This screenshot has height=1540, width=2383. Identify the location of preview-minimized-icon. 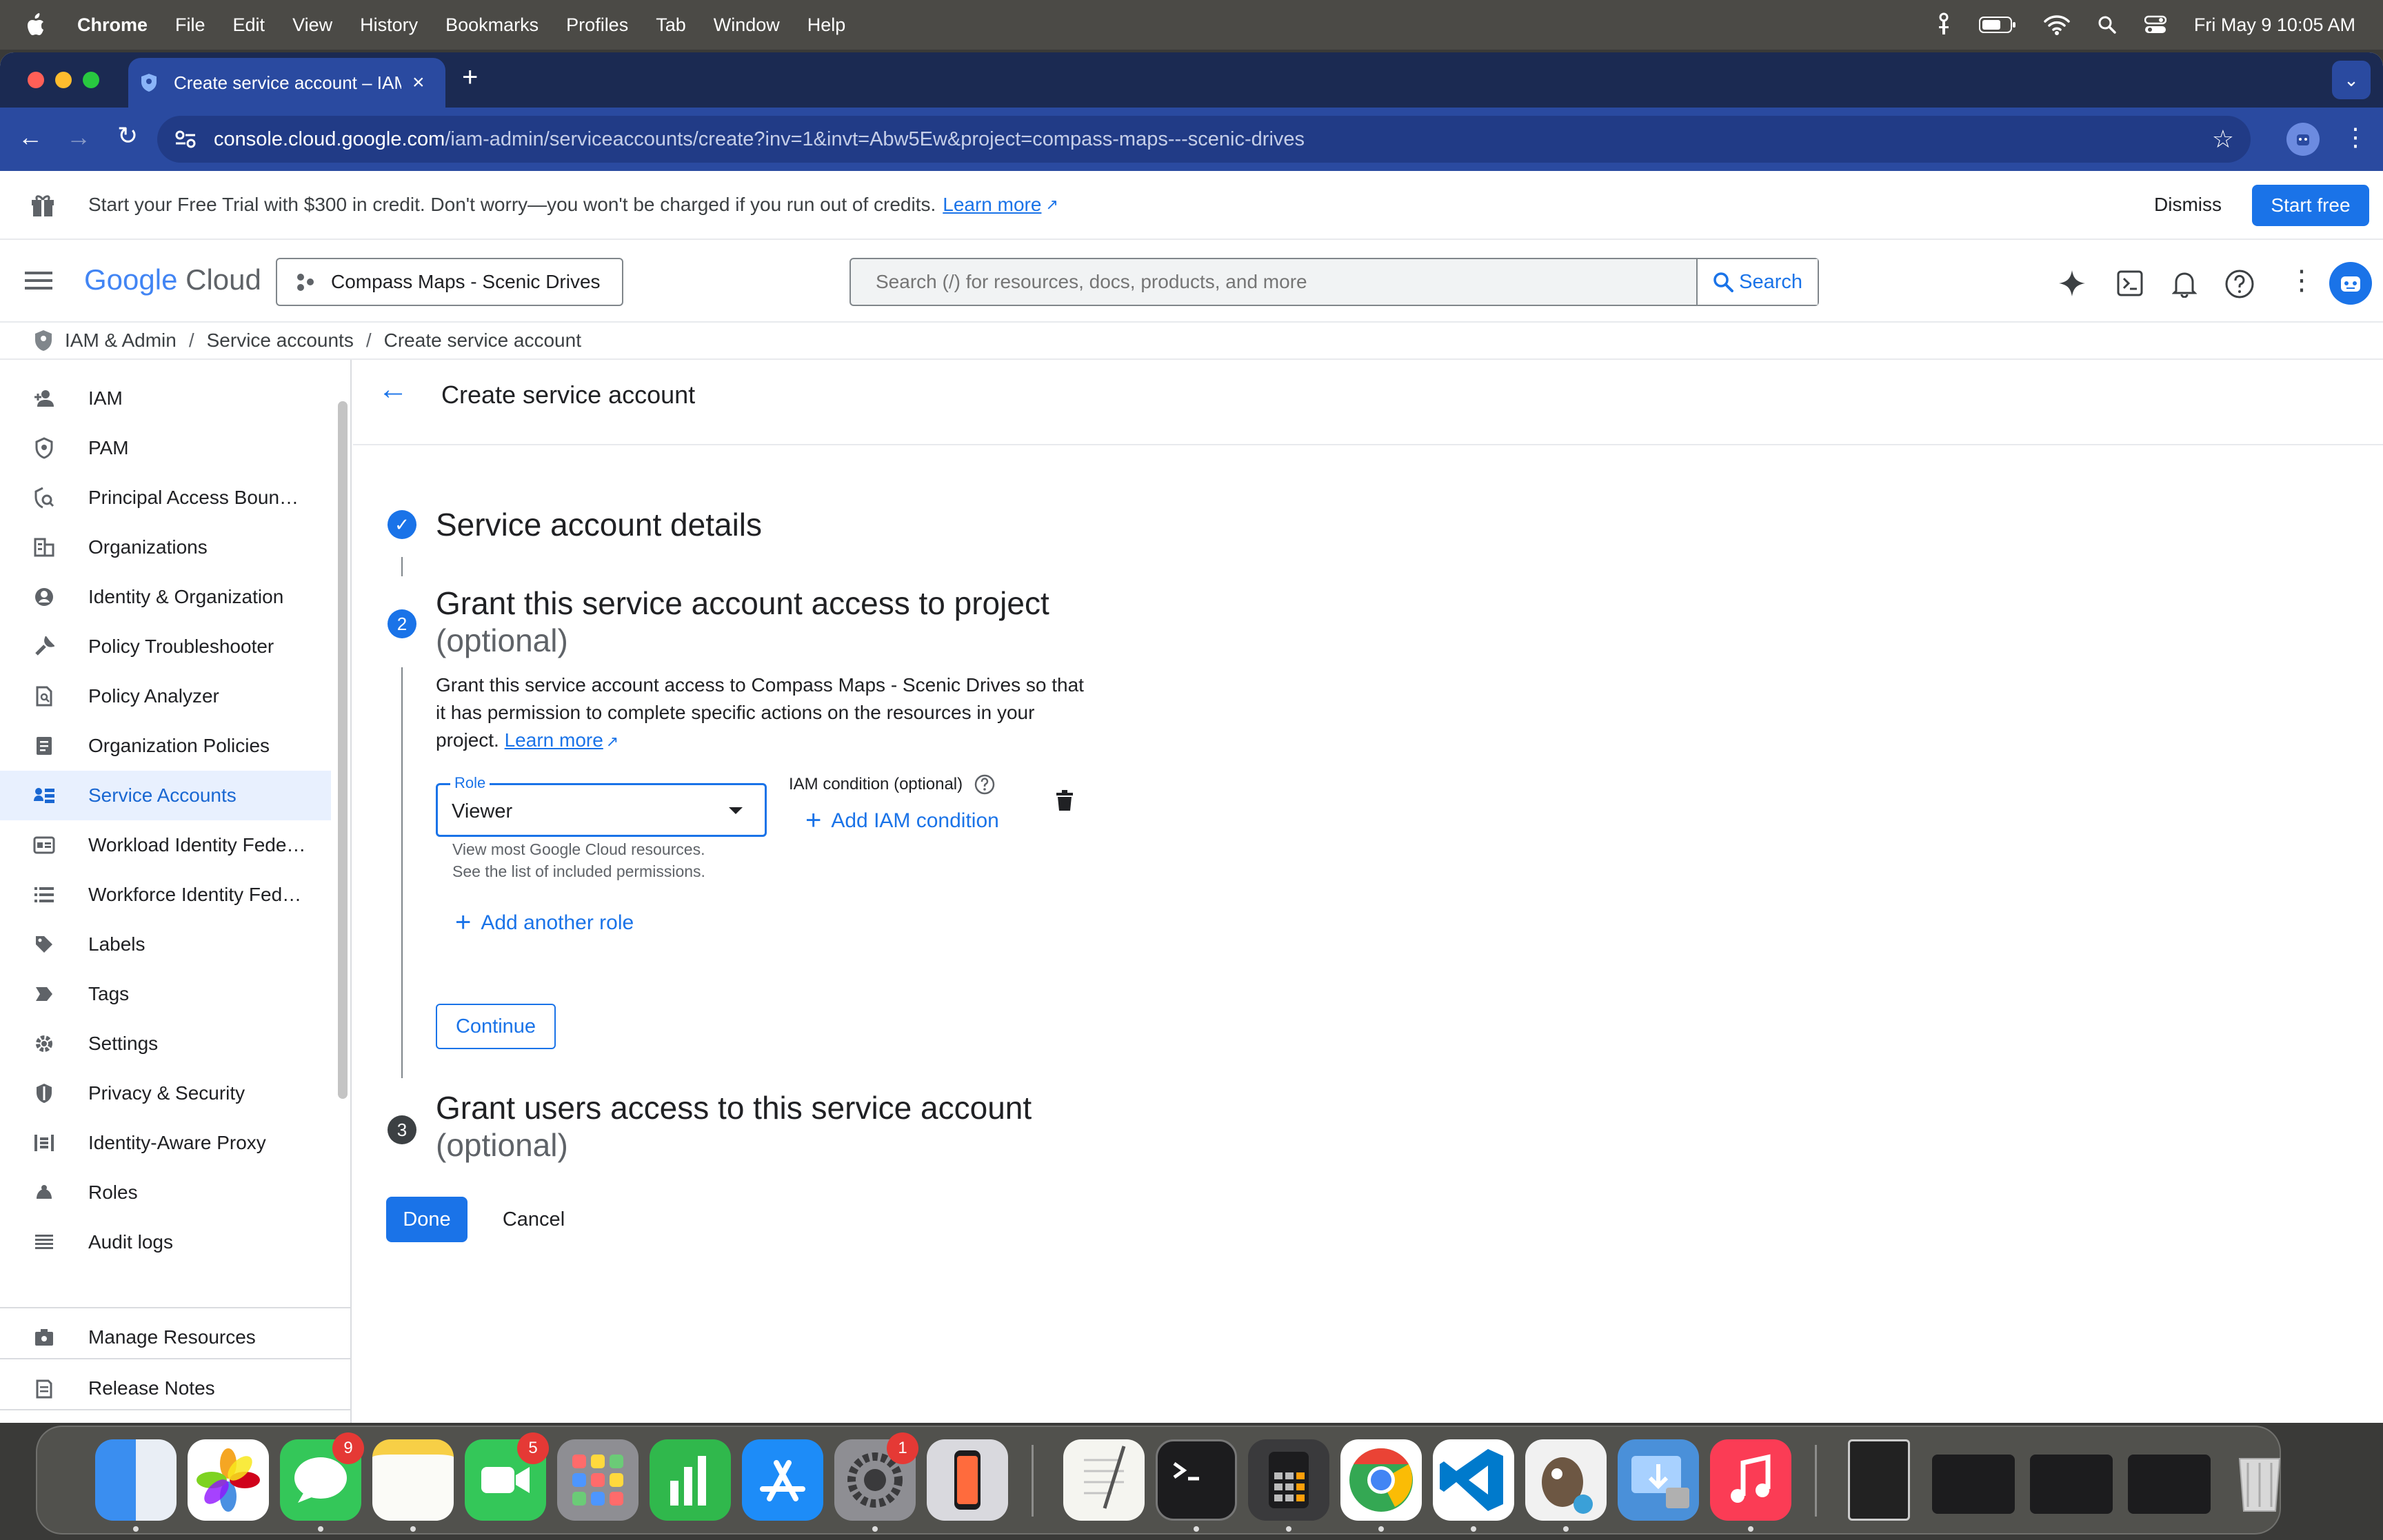
(1879, 1480).